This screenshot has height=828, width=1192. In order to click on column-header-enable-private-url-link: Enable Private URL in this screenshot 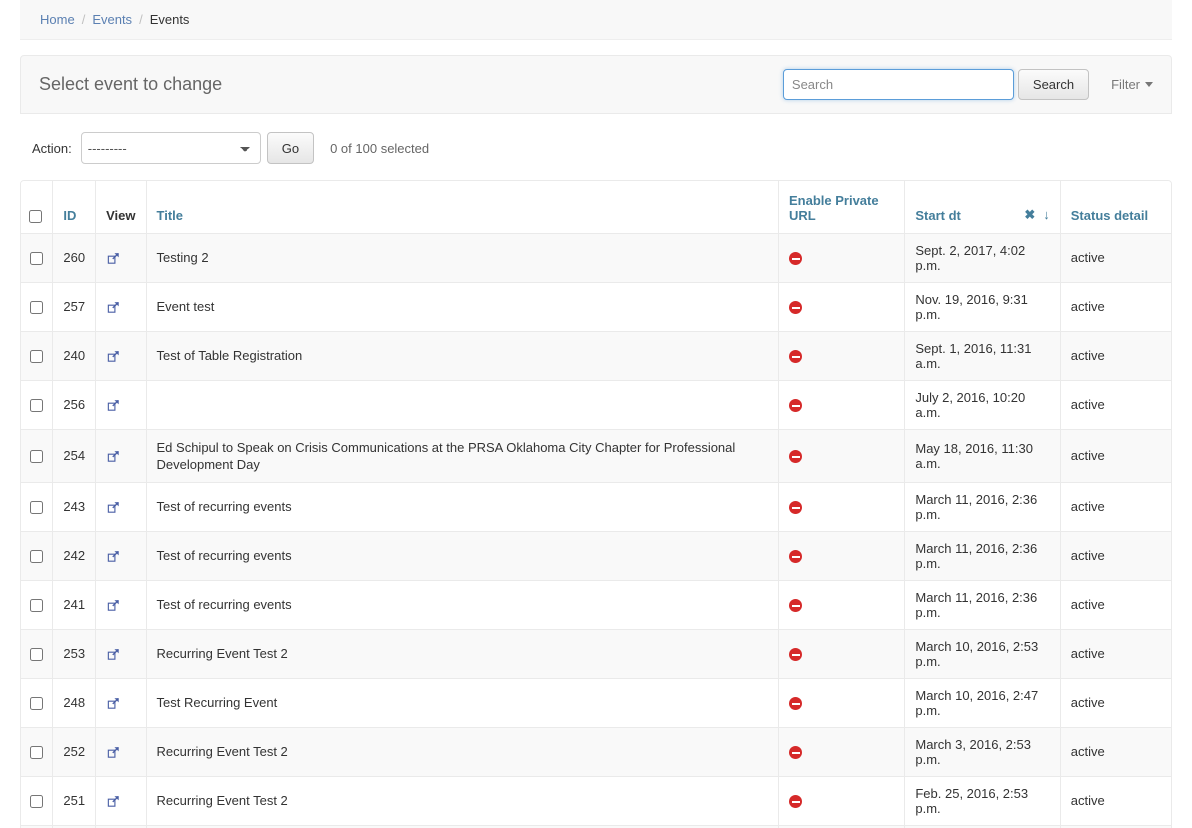, I will do `click(834, 208)`.